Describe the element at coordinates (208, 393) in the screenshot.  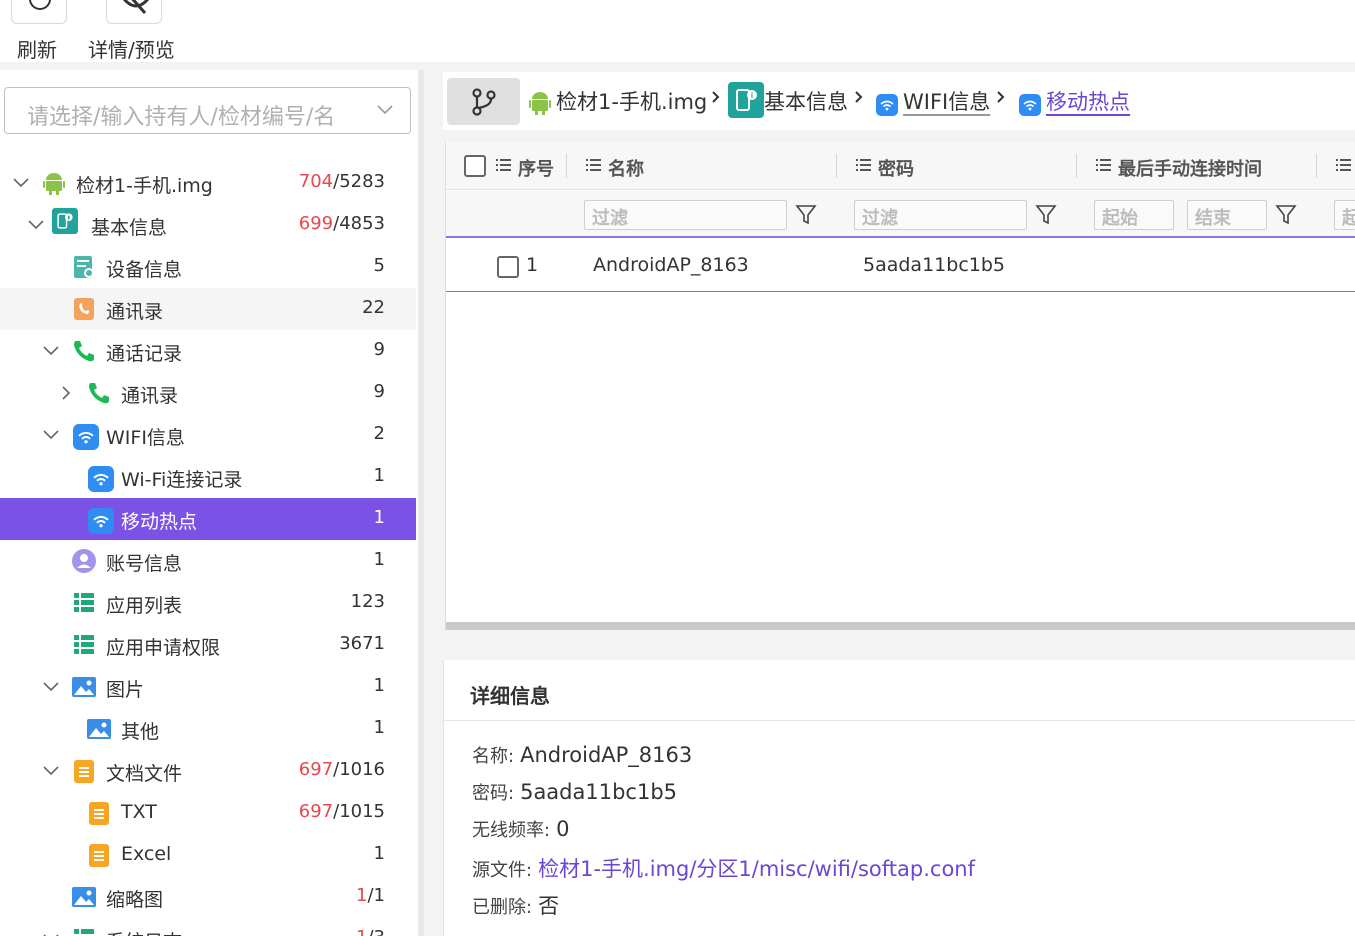
I see `tree-item: 通讯录 9` at that location.